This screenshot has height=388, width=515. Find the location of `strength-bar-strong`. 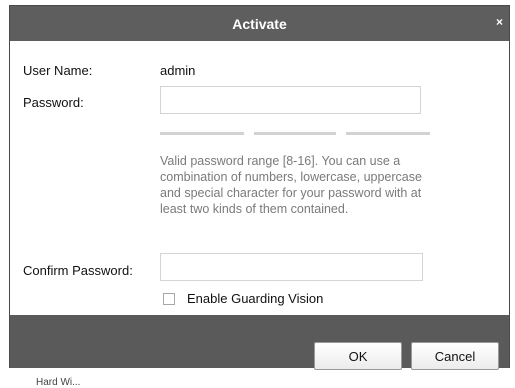

strength-bar-strong is located at coordinates (388, 133).